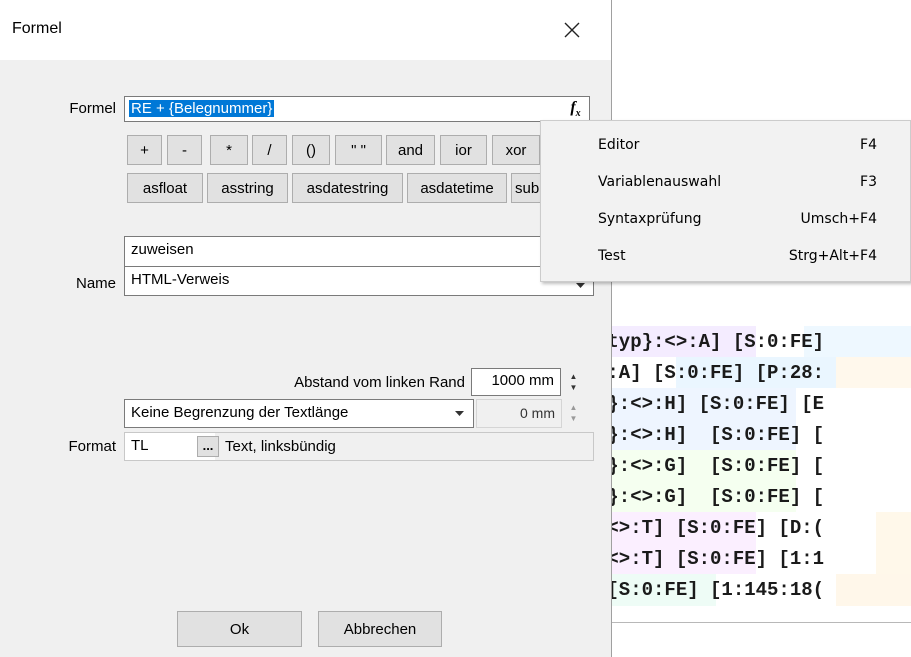  What do you see at coordinates (280, 446) in the screenshot?
I see `format-description: Text, linksbündig` at bounding box center [280, 446].